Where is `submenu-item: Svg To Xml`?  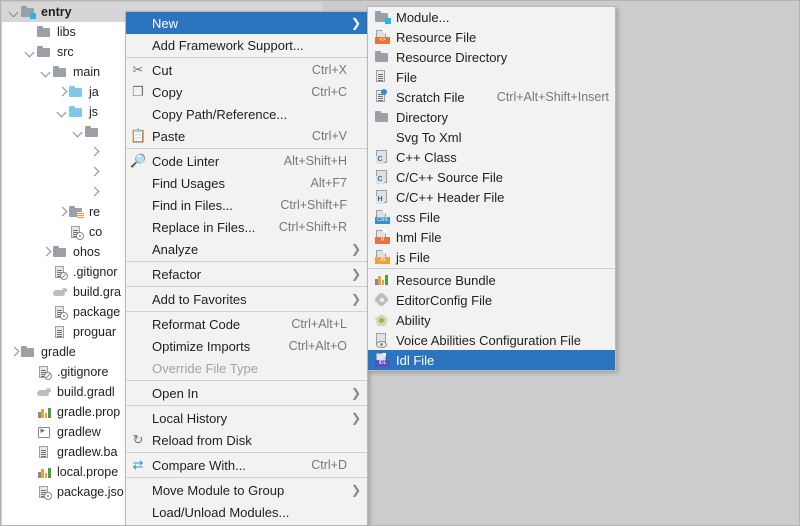
submenu-item: Svg To Xml is located at coordinates (491, 137).